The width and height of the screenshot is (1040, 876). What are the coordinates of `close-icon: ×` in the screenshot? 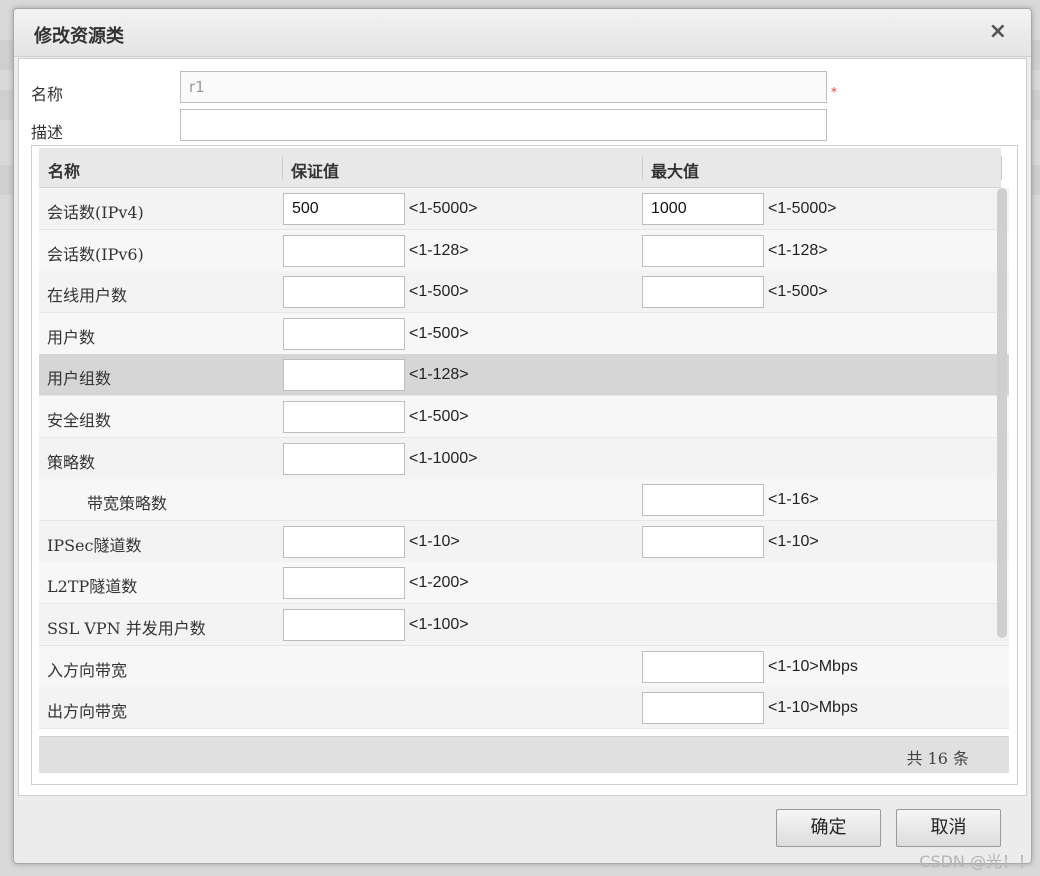 It's located at (998, 32).